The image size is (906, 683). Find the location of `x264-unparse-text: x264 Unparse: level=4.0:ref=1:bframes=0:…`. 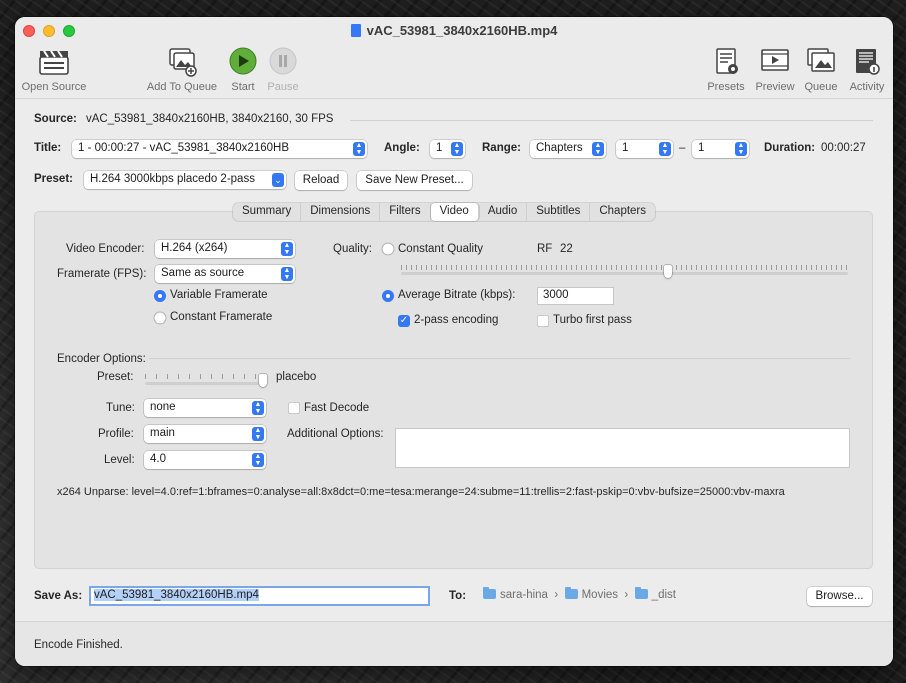

x264-unparse-text: x264 Unparse: level=4.0:ref=1:bframes=0:… is located at coordinates (421, 492).